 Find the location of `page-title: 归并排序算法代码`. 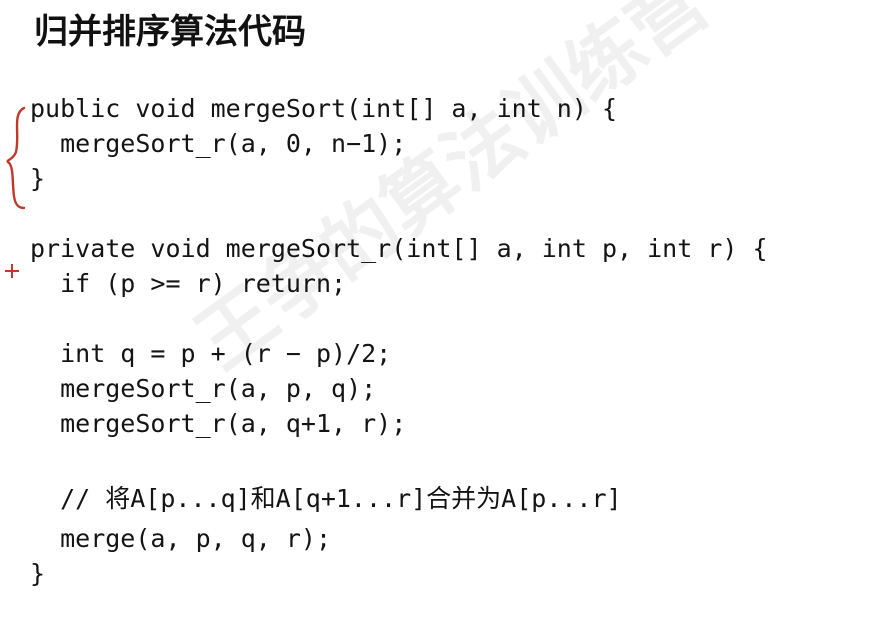

page-title: 归并排序算法代码 is located at coordinates (170, 32).